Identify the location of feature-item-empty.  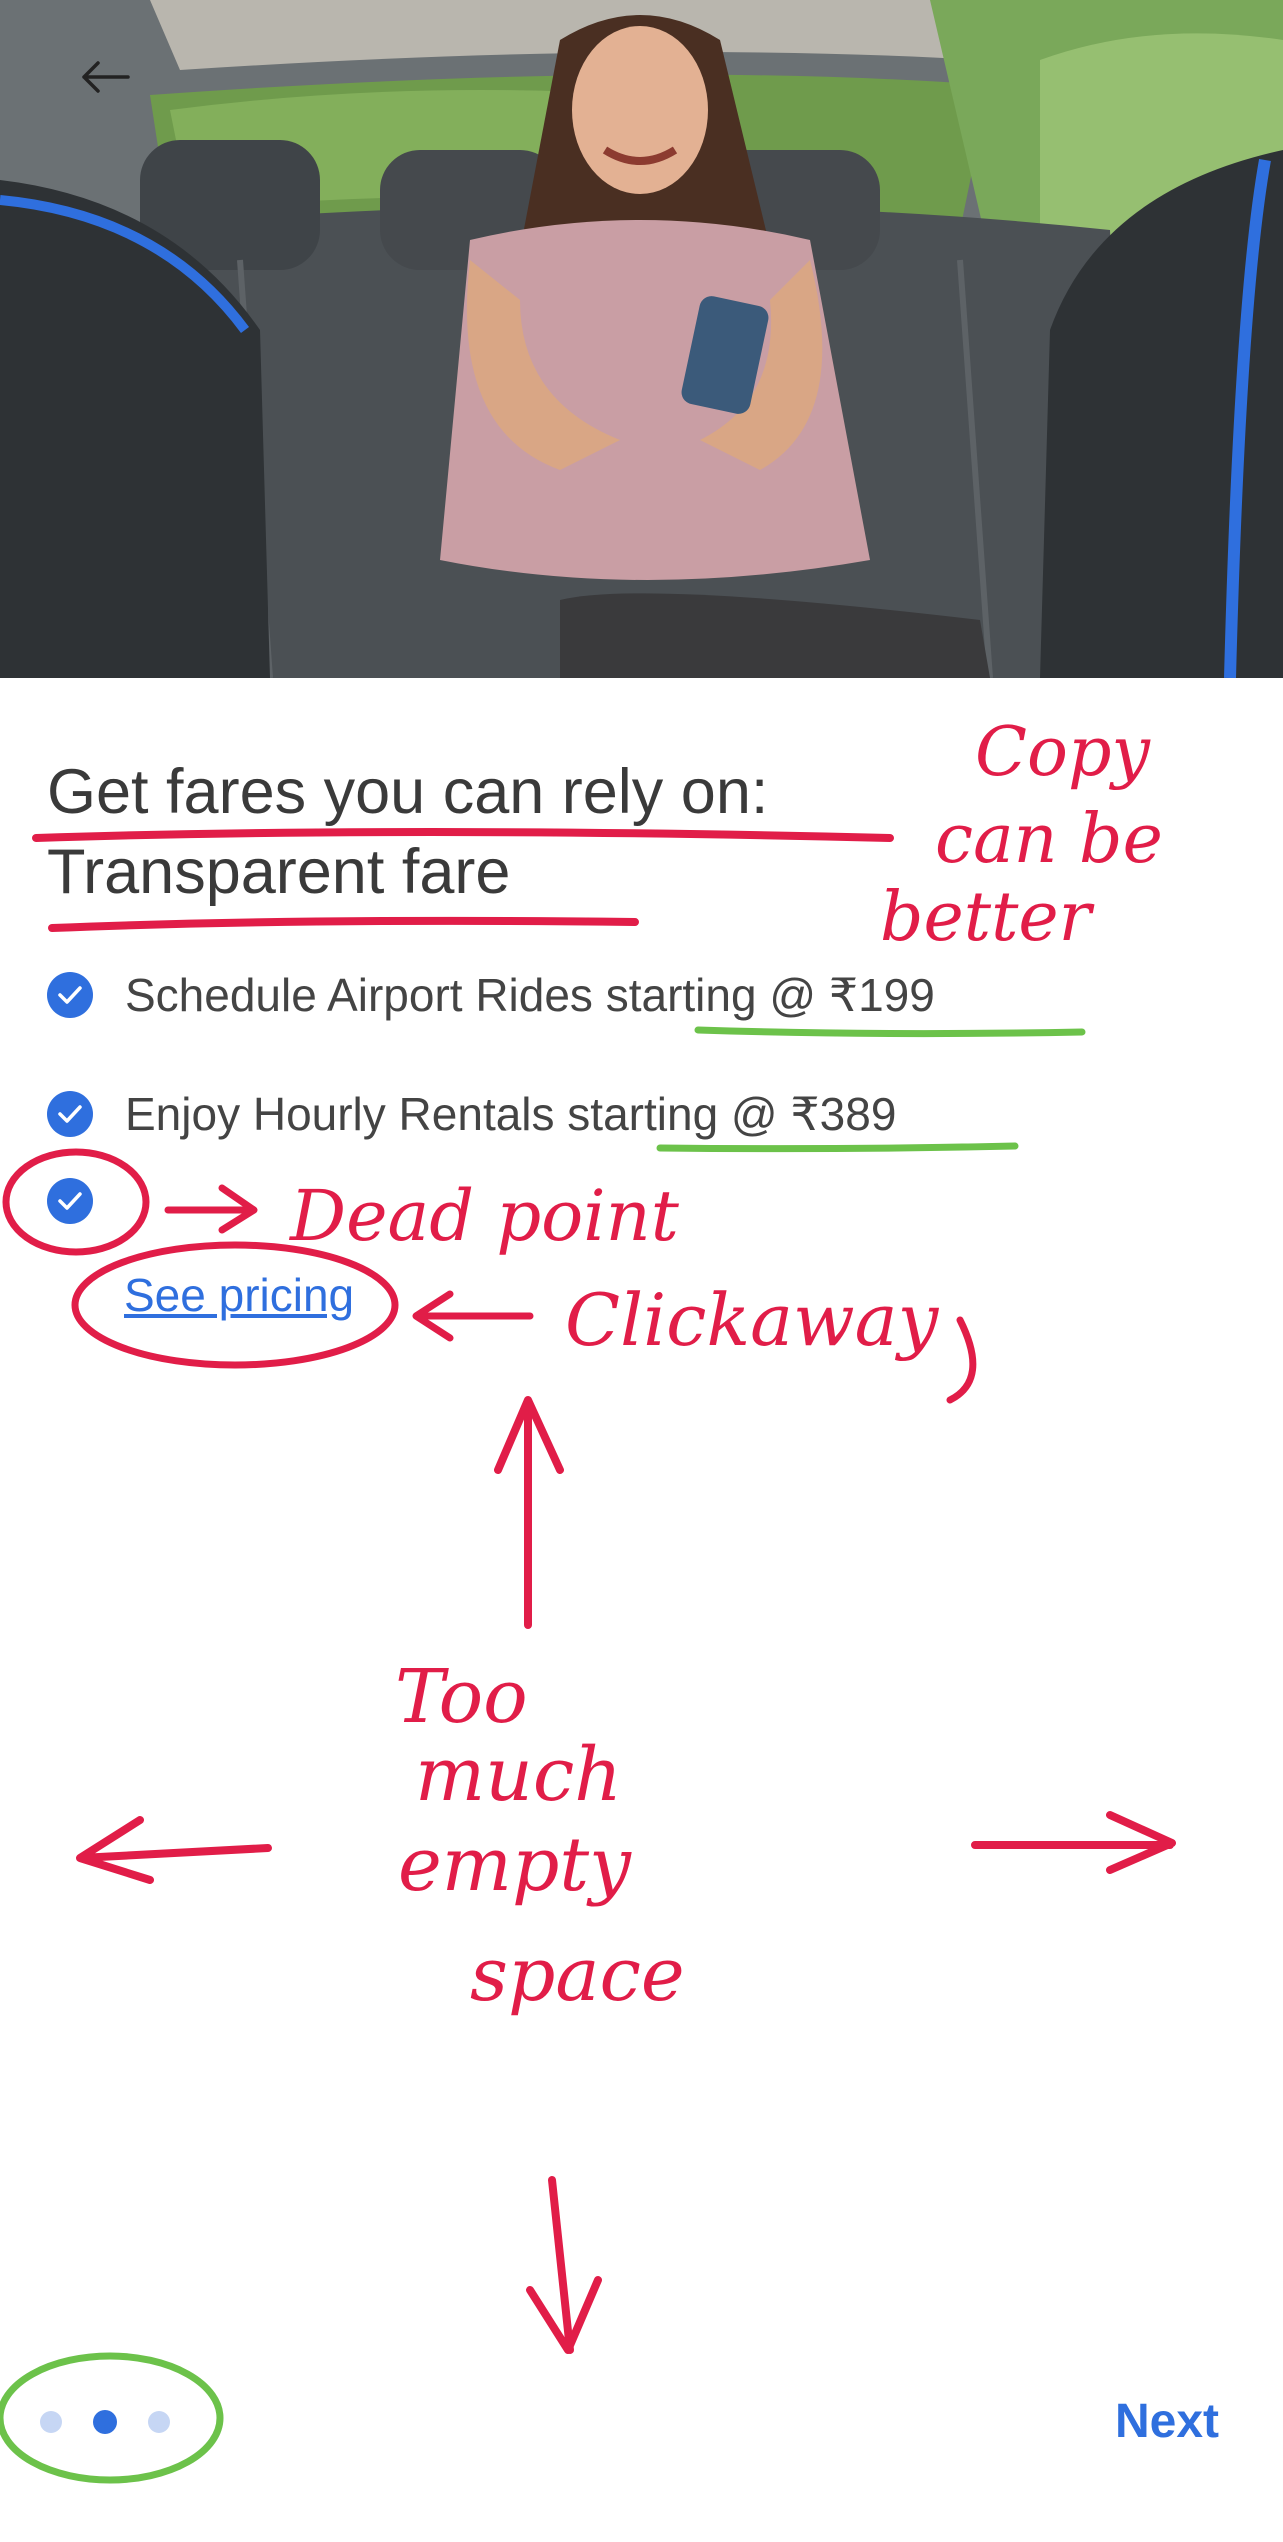
(86, 1201).